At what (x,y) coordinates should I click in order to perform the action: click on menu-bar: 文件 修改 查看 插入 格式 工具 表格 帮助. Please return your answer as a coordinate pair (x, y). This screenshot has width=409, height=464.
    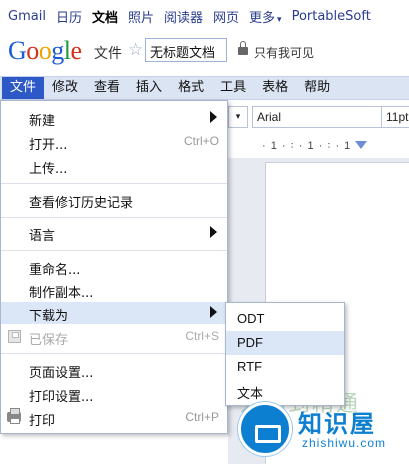
    Looking at the image, I should click on (204, 88).